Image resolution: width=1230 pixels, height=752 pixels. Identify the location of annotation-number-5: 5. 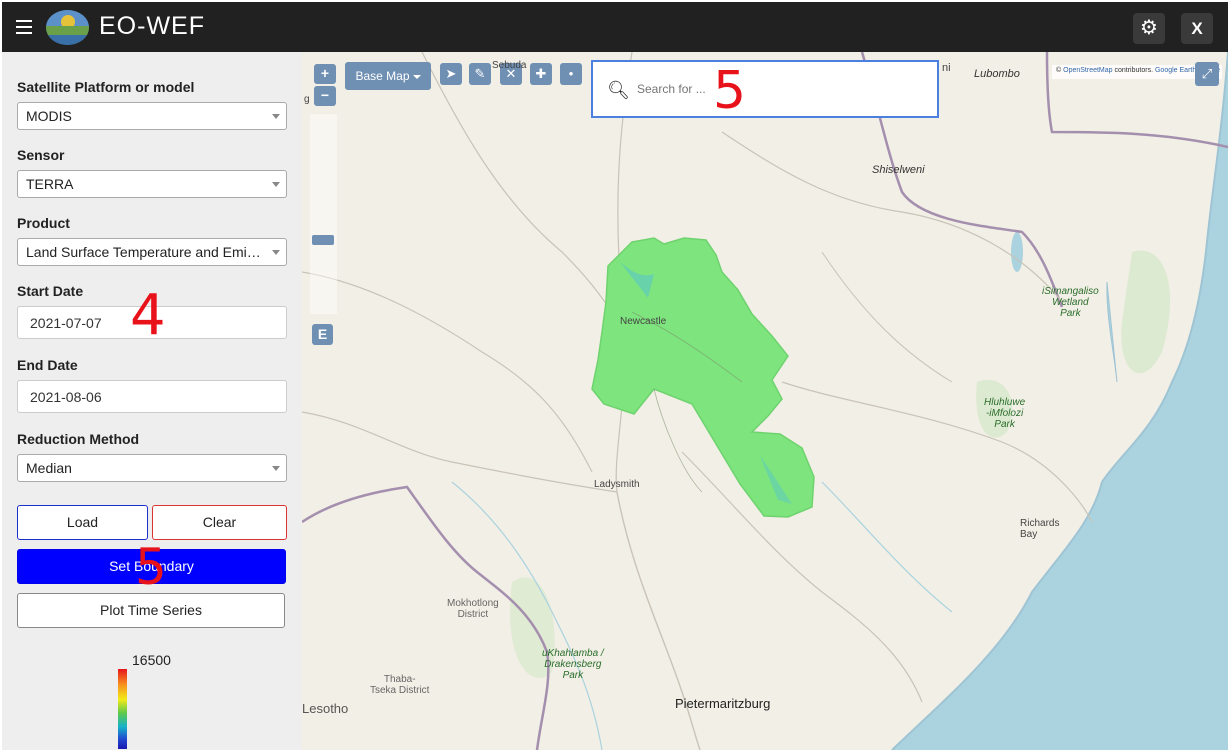
(151, 567).